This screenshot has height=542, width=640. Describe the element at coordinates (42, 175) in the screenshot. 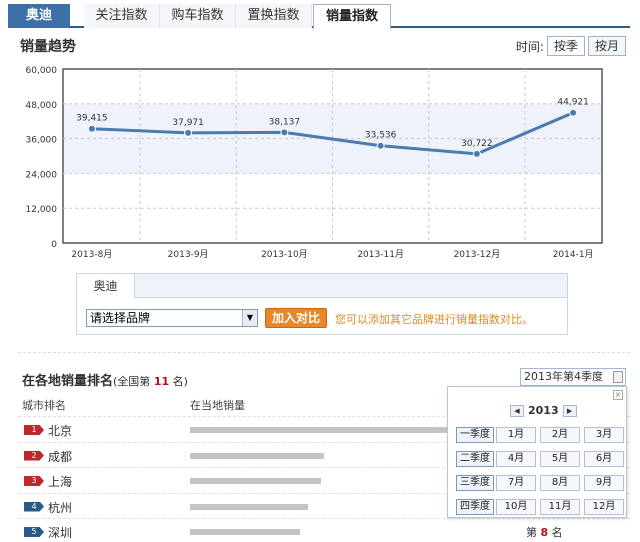

I see `y-tick-label: 24,000` at that location.